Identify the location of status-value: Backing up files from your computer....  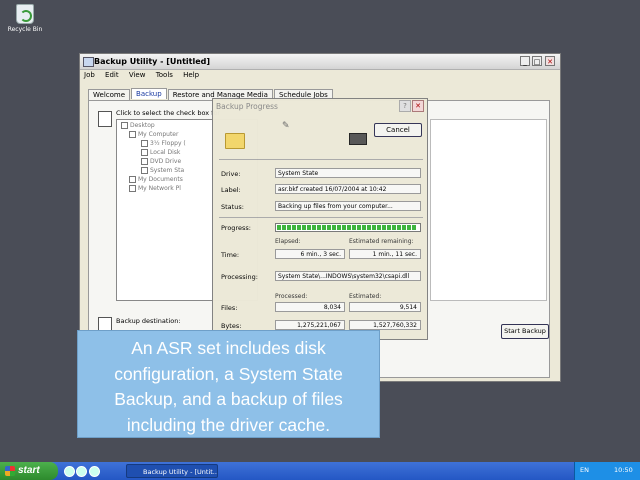
(348, 206).